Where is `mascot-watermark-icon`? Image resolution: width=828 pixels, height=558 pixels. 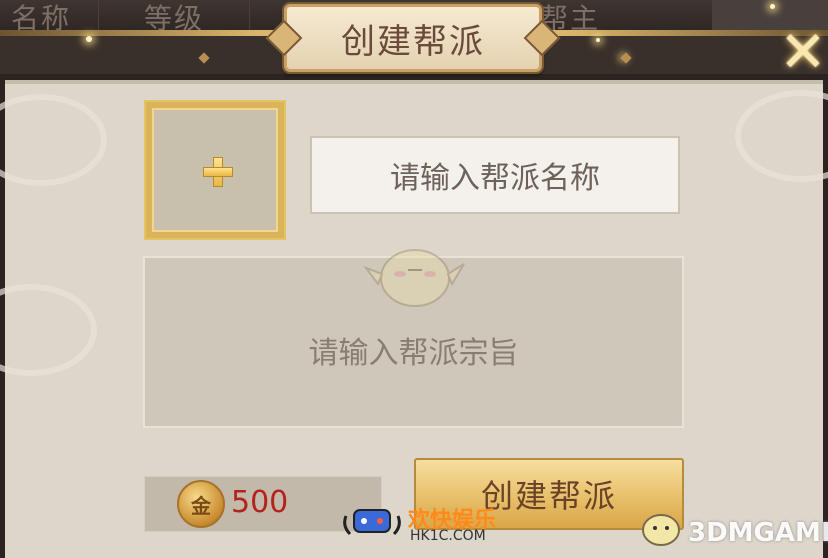 mascot-watermark-icon is located at coordinates (414, 278).